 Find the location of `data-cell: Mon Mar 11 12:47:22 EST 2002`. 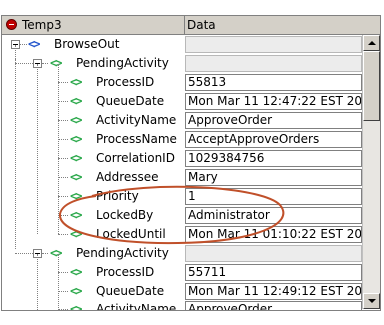

data-cell: Mon Mar 11 12:47:22 EST 2002 is located at coordinates (273, 101).